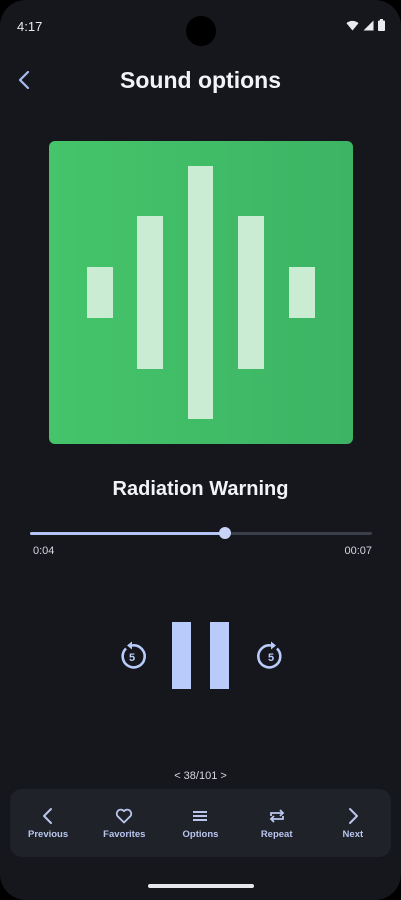  Describe the element at coordinates (48, 815) in the screenshot. I see `chevron-left-icon` at that location.